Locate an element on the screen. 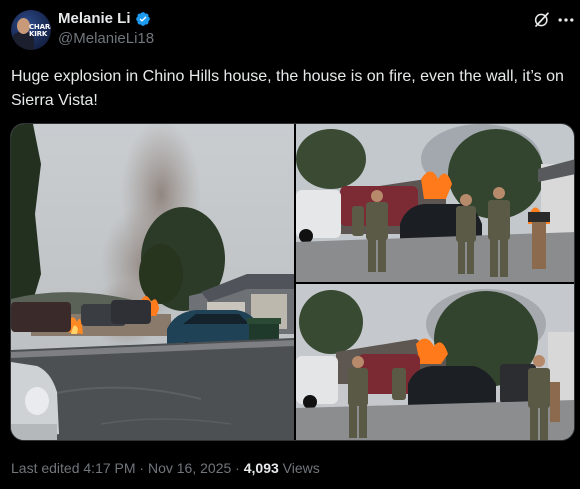 Image resolution: width=580 pixels, height=489 pixels. tweet-time: 4:17 PM is located at coordinates (109, 468).